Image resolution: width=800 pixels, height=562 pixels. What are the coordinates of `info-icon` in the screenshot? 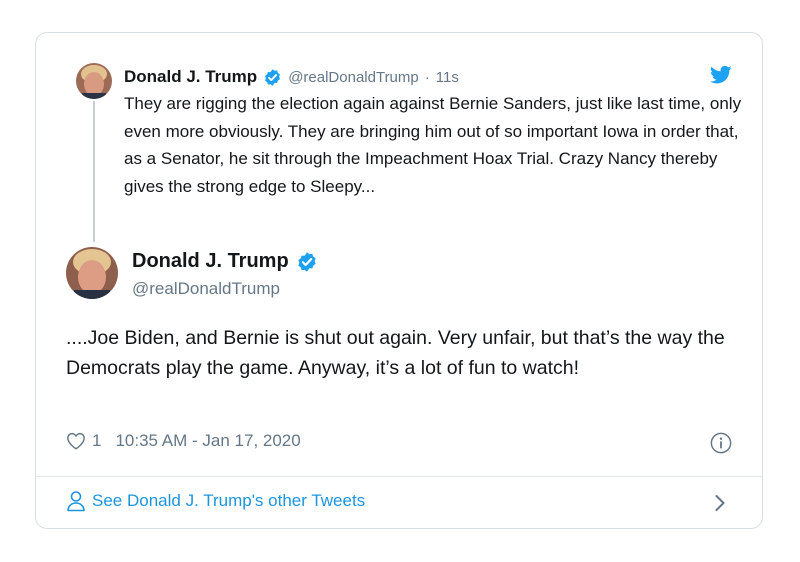 It's located at (721, 443).